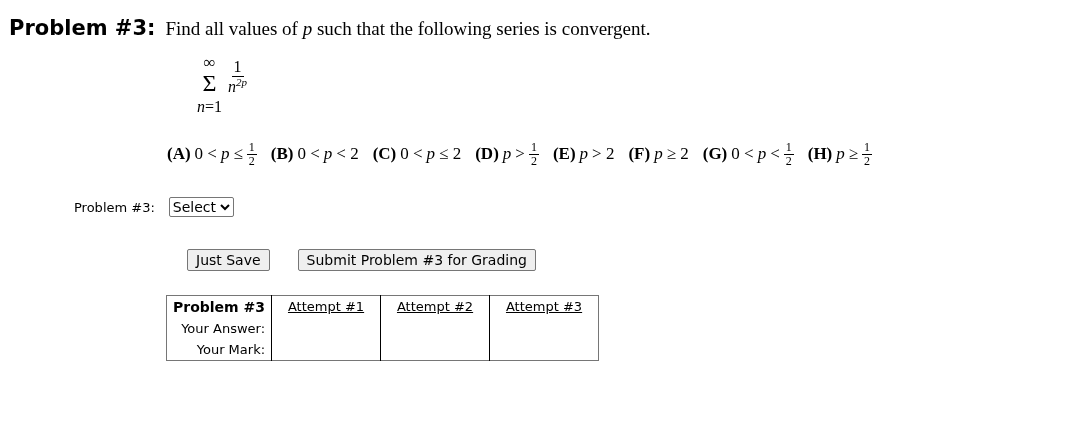 Image resolution: width=1067 pixels, height=422 pixels. What do you see at coordinates (416, 260) in the screenshot?
I see `submit-button: Submit Problem #3 for Grading` at bounding box center [416, 260].